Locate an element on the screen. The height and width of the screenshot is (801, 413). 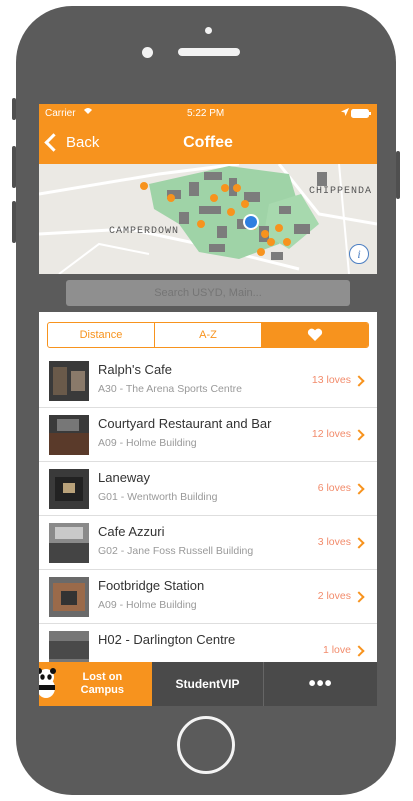
segment-a-z: A-Z is located at coordinates (208, 335).